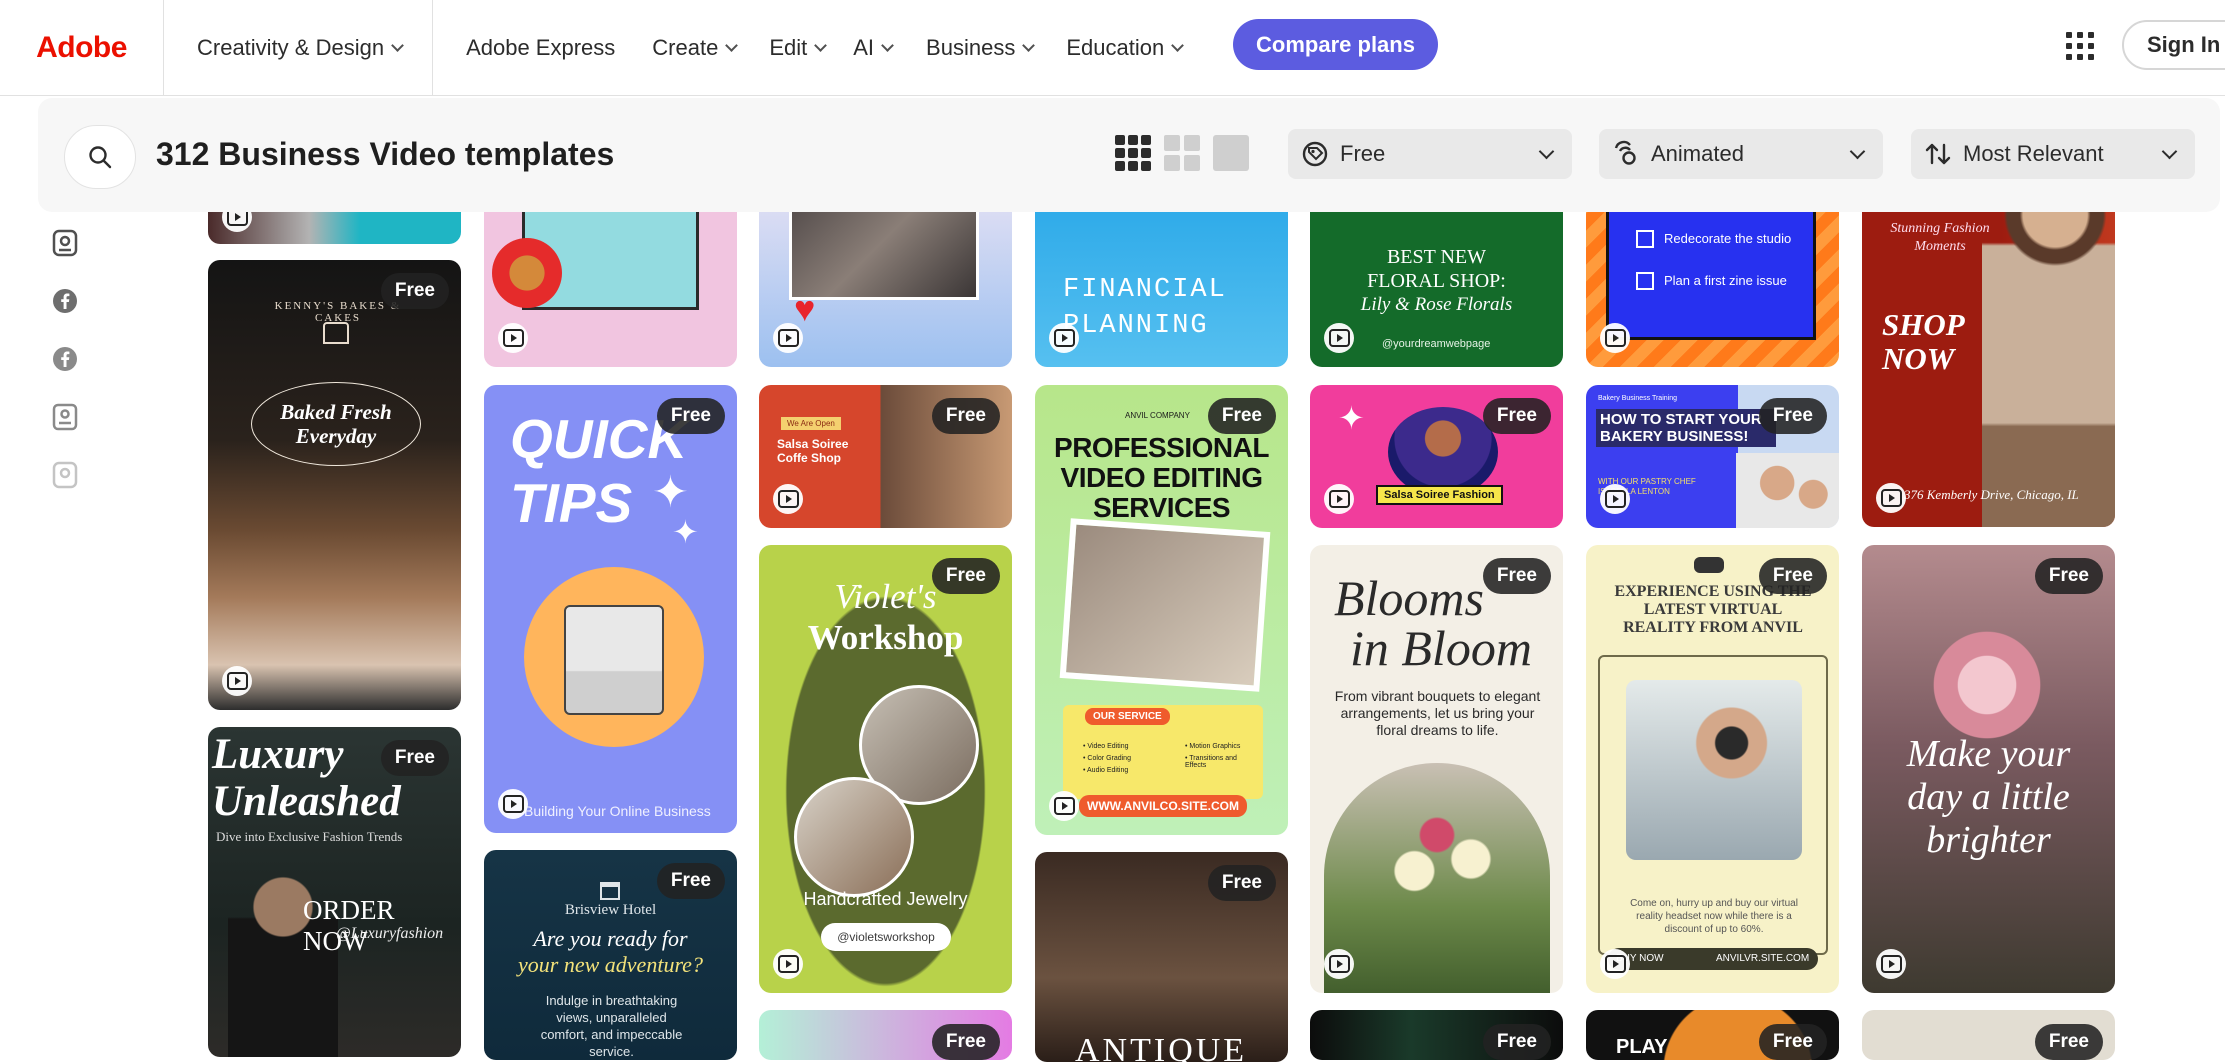 Image resolution: width=2225 pixels, height=1062 pixels. What do you see at coordinates (1182, 153) in the screenshot?
I see `grid-view-medium-icon` at bounding box center [1182, 153].